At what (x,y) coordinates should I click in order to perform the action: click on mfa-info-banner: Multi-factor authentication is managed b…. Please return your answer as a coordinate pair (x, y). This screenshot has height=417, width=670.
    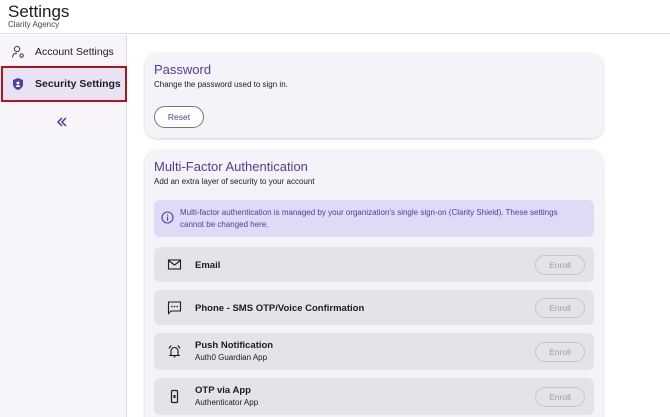
    Looking at the image, I should click on (374, 218).